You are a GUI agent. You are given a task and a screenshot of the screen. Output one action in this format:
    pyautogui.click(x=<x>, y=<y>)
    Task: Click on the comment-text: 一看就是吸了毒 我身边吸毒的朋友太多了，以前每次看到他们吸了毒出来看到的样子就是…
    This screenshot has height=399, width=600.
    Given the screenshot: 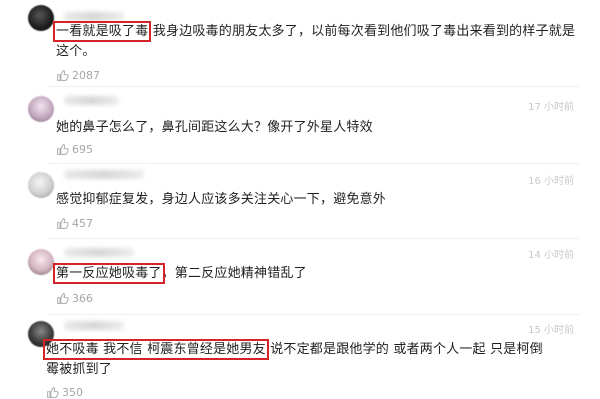 What is the action you would take?
    pyautogui.click(x=314, y=41)
    